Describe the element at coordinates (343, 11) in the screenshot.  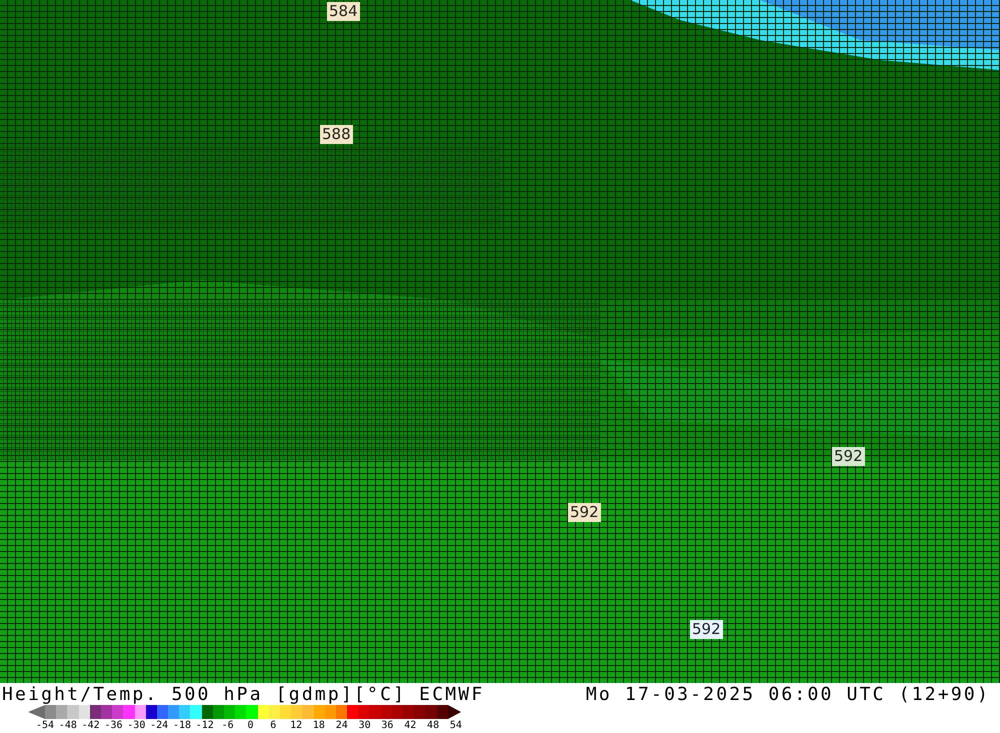
I see `contour-label: 584` at that location.